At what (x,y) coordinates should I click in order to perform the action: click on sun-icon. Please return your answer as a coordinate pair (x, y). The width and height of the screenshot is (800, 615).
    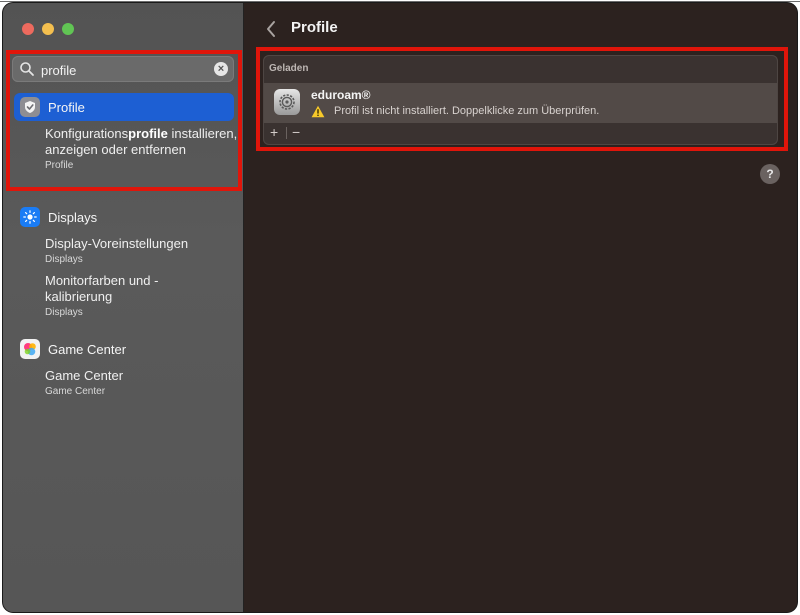
    Looking at the image, I should click on (30, 217).